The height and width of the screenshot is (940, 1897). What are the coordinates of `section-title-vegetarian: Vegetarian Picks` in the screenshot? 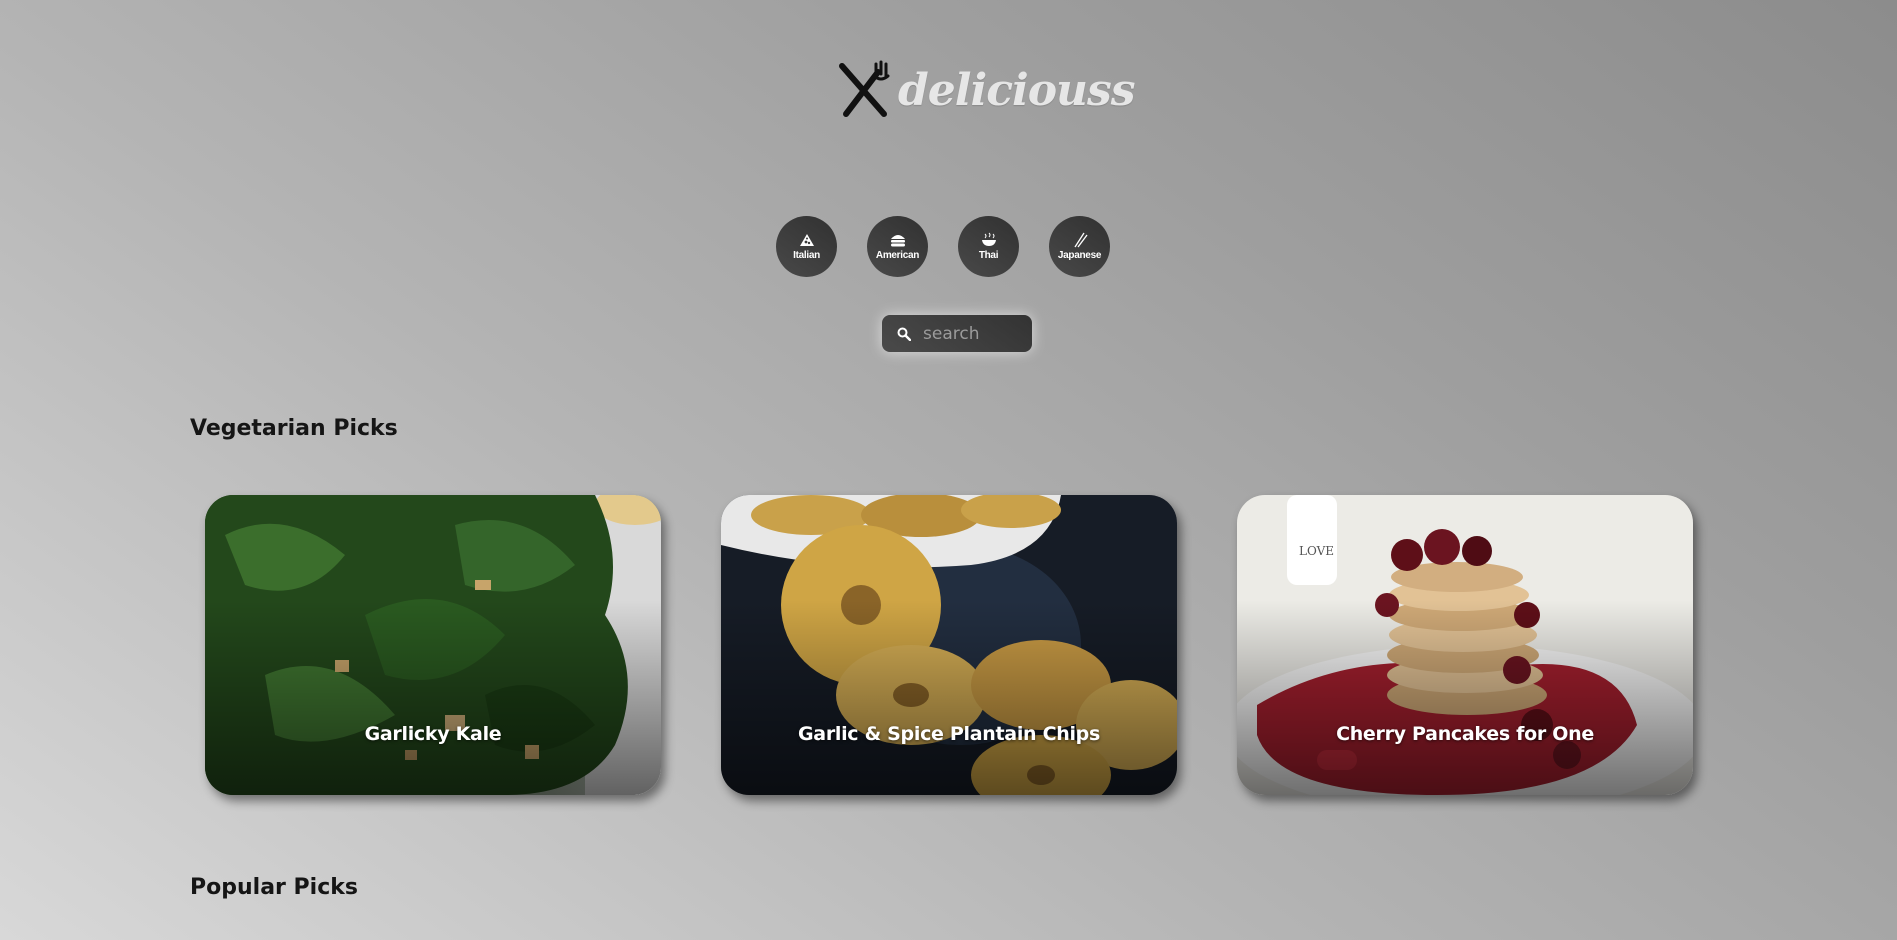 It's located at (294, 428).